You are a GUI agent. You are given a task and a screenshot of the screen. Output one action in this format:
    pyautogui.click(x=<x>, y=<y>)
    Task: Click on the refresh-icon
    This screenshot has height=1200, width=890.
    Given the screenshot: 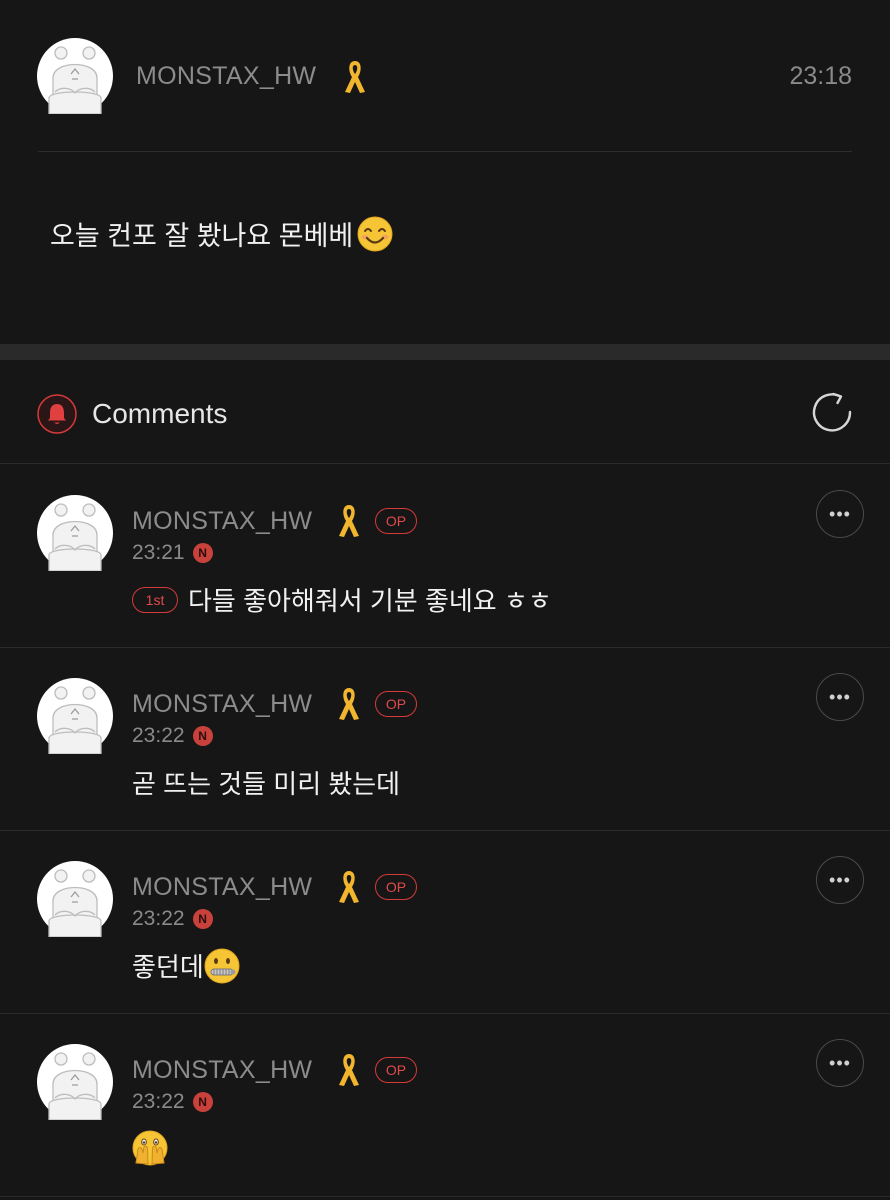 What is the action you would take?
    pyautogui.click(x=832, y=412)
    